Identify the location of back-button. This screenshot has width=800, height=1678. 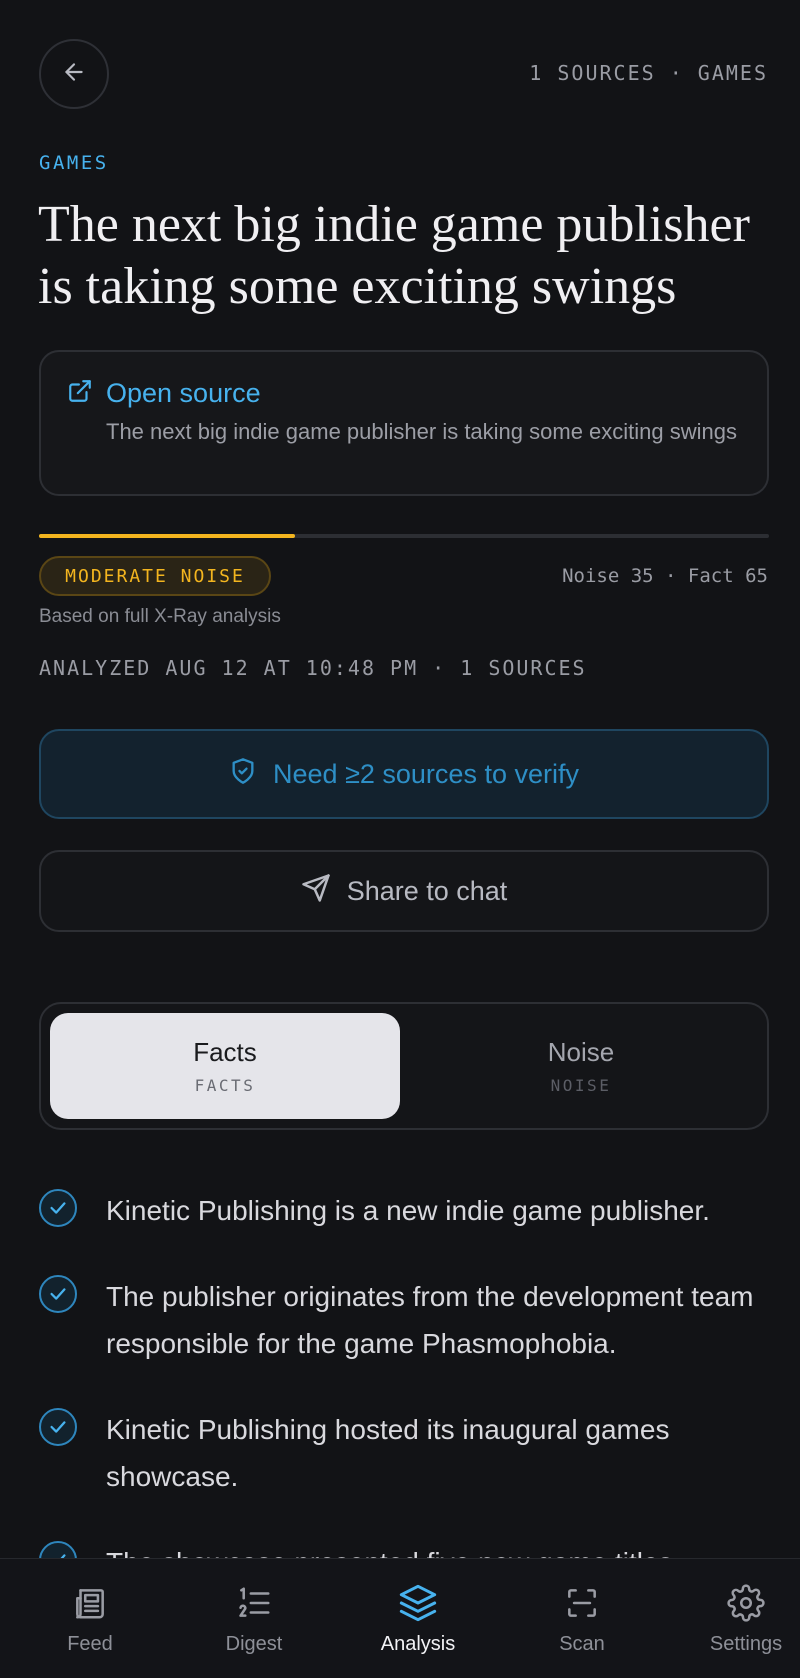
(74, 74).